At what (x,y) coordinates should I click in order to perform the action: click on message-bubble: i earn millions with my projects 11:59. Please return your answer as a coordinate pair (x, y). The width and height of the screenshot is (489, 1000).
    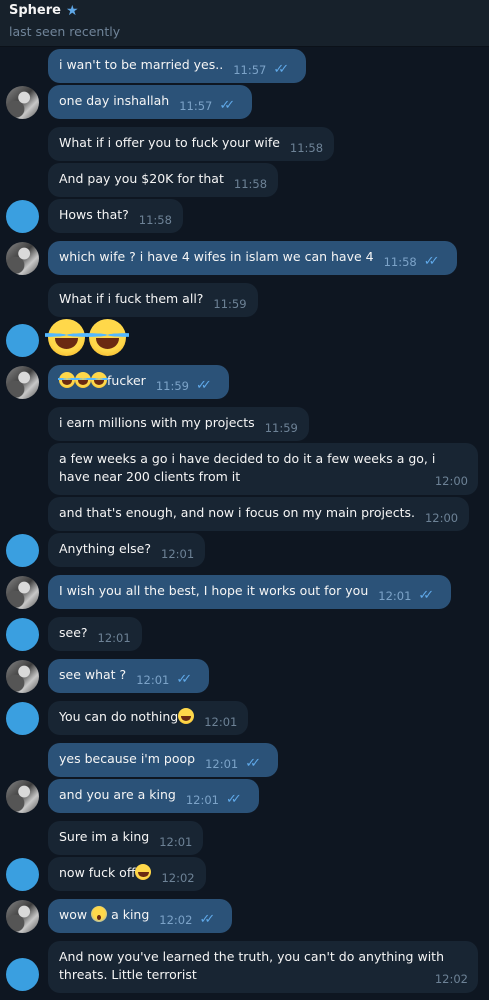
    Looking at the image, I should click on (178, 424).